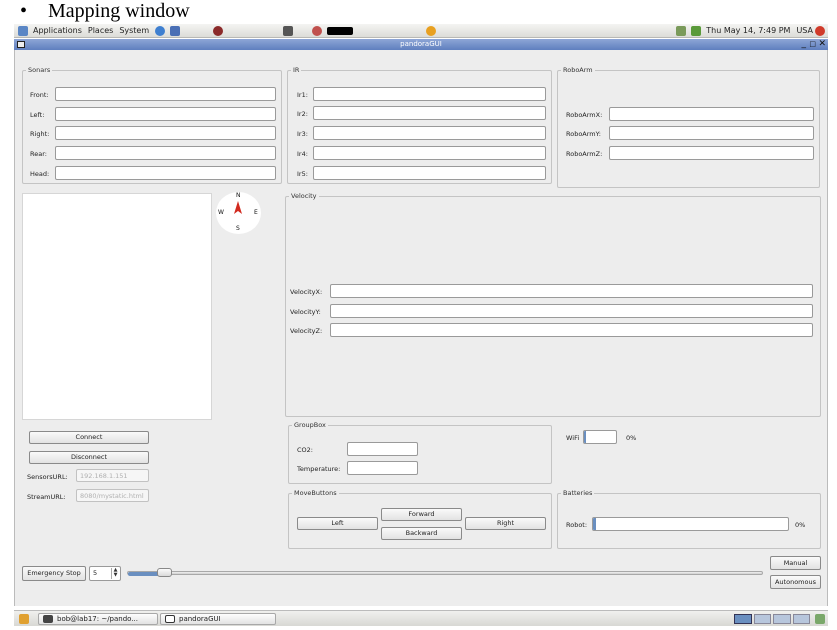 The image size is (837, 630). I want to click on close-icon: ✕, so click(822, 44).